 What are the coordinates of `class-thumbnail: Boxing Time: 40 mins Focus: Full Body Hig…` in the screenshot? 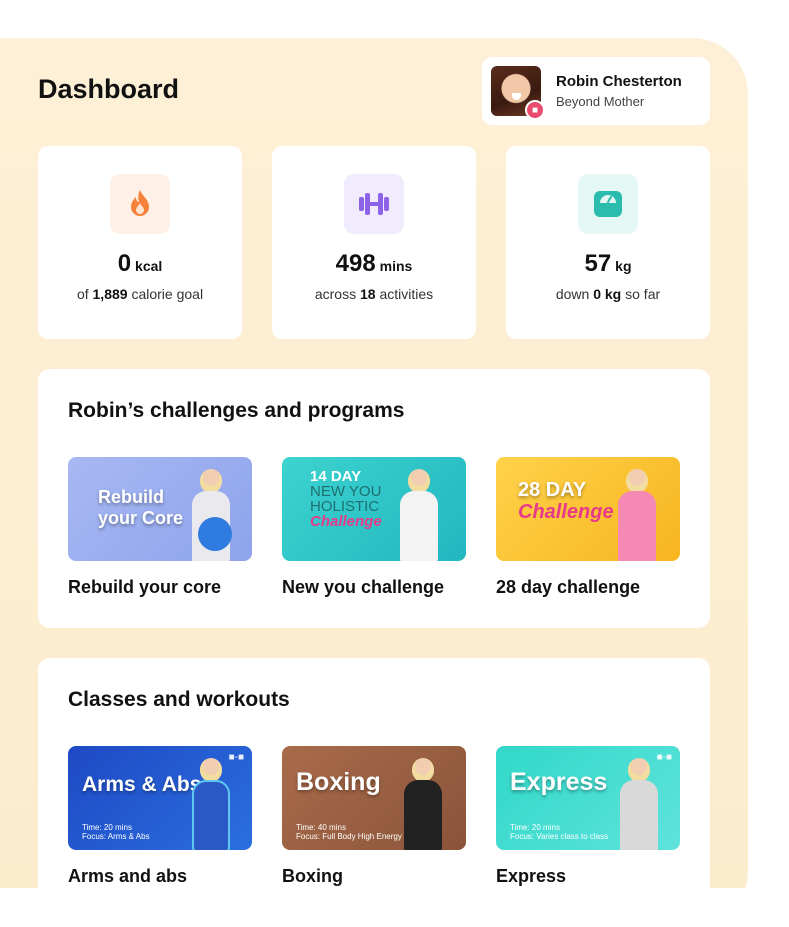 It's located at (374, 798).